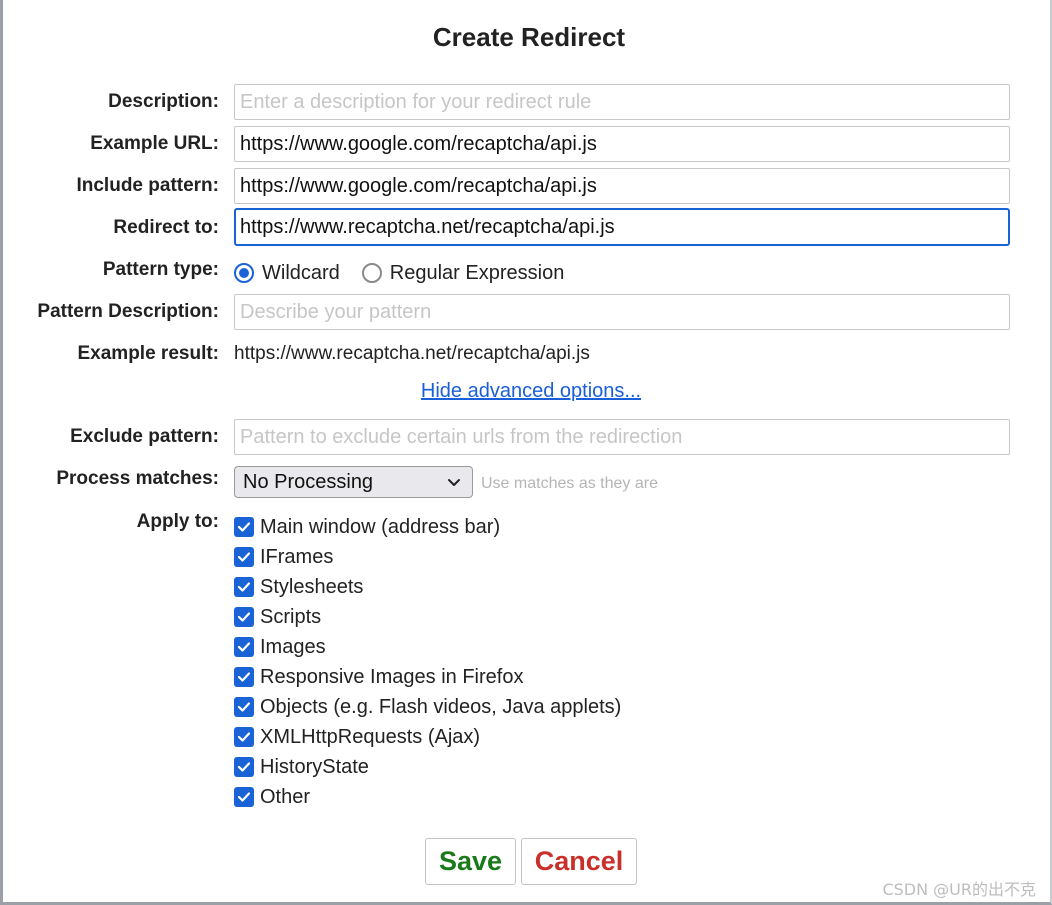 This screenshot has width=1052, height=905. I want to click on pattern-type-label: Pattern type:, so click(160, 269).